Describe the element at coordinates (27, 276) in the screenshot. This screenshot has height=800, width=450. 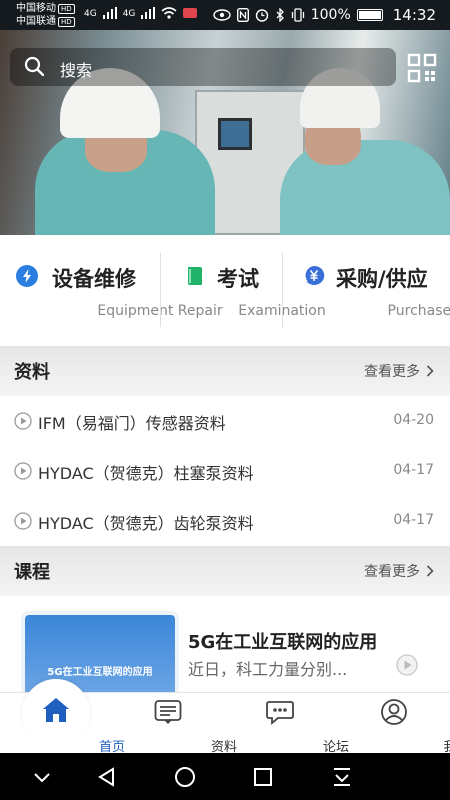
I see `lightning-icon` at that location.